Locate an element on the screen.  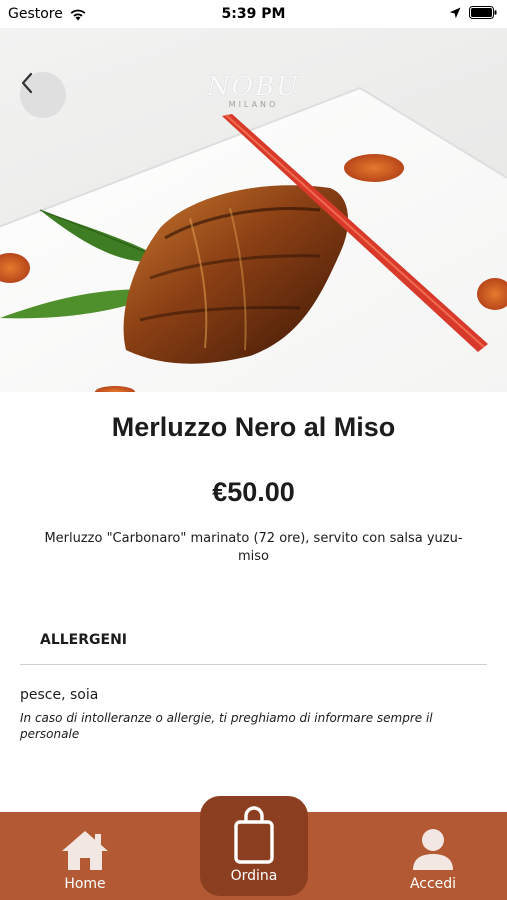
user-icon is located at coordinates (433, 849).